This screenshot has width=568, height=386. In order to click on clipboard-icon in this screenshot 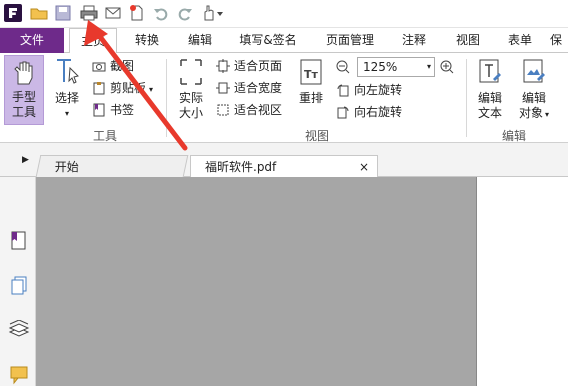, I will do `click(99, 88)`.